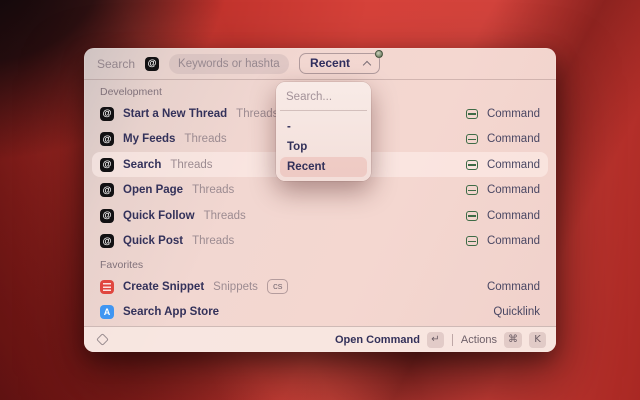  I want to click on sort-dropdown-menu: -TopRecent, so click(323, 131).